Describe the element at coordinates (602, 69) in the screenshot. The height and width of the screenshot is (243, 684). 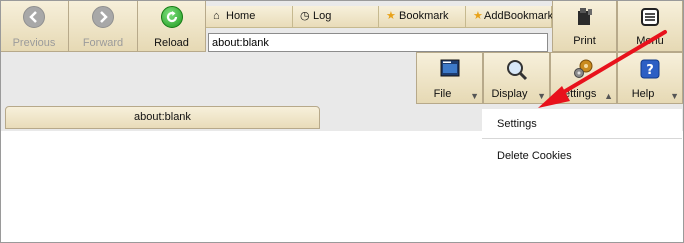
I see `annotation-arrow` at that location.